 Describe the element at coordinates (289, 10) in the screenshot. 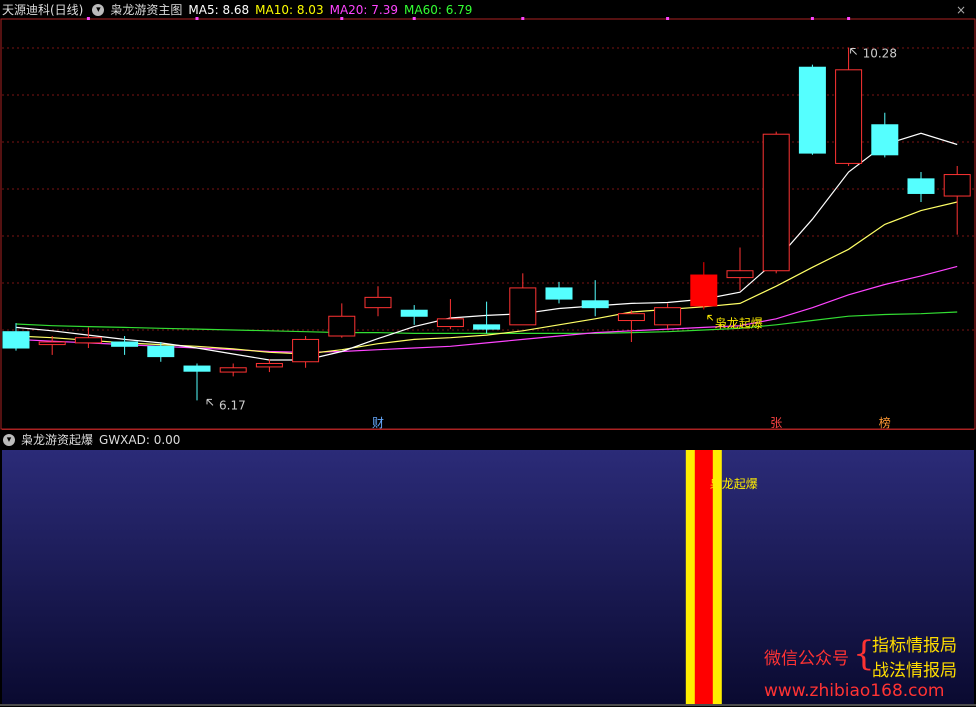

I see `ma10-label: MA10: 8.03` at that location.